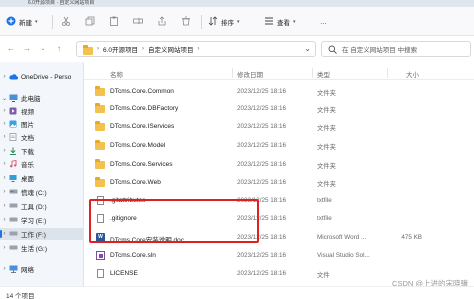  I want to click on address-bar: › 6.0开源项目 › 自定义网站项目 › ⌄, so click(196, 49).